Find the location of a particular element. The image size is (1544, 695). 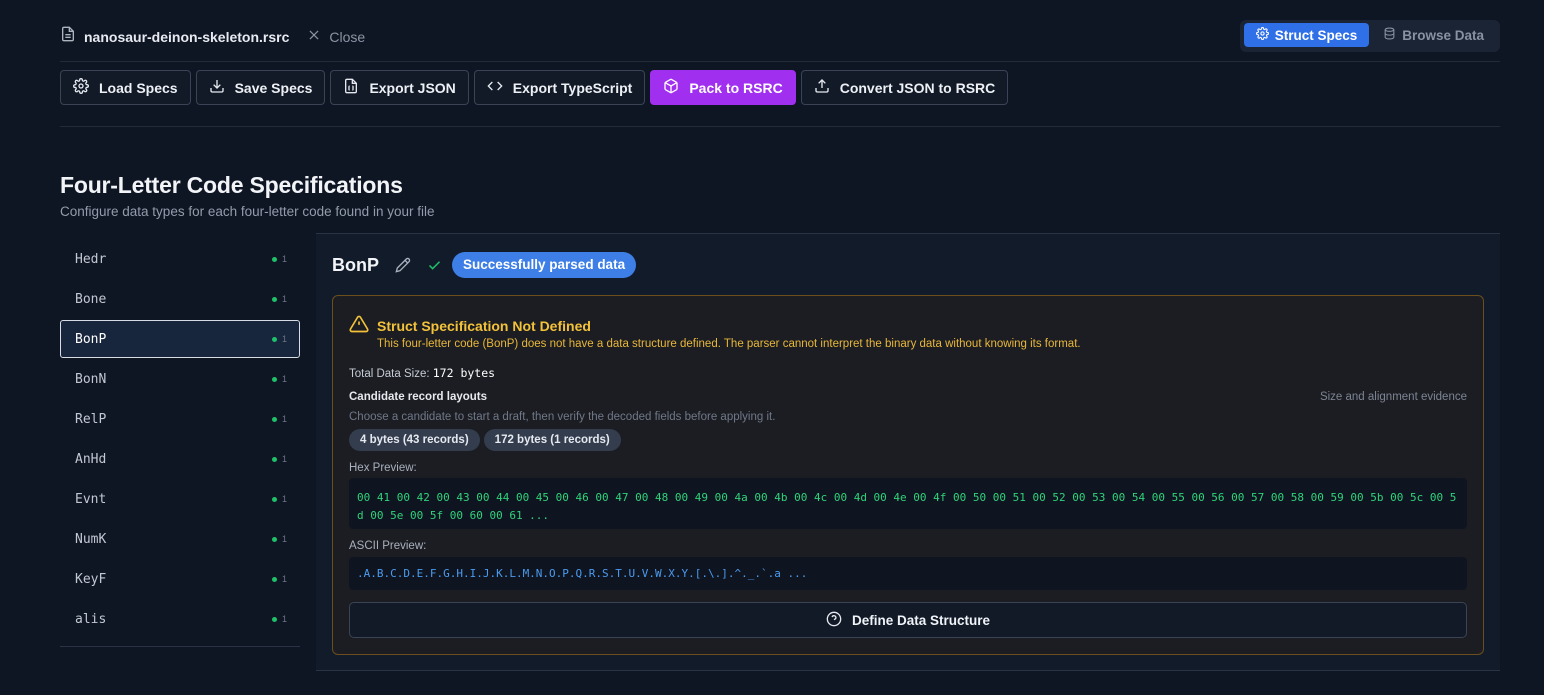

export-json-label: Export JSON is located at coordinates (412, 87).